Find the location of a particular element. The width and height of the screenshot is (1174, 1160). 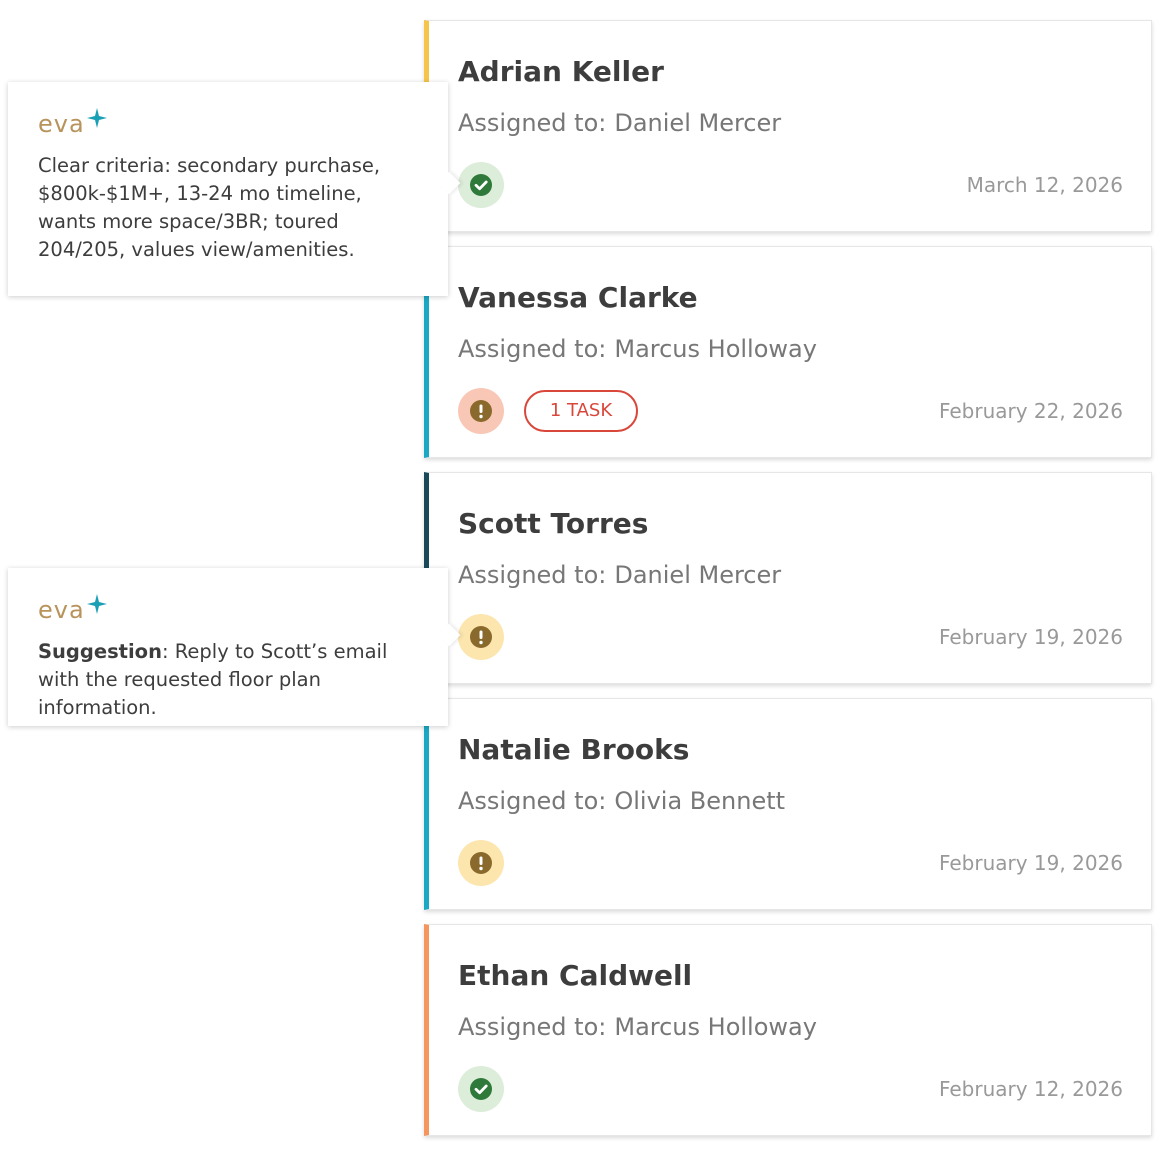

lead-name: Ethan Caldwell is located at coordinates (575, 975).